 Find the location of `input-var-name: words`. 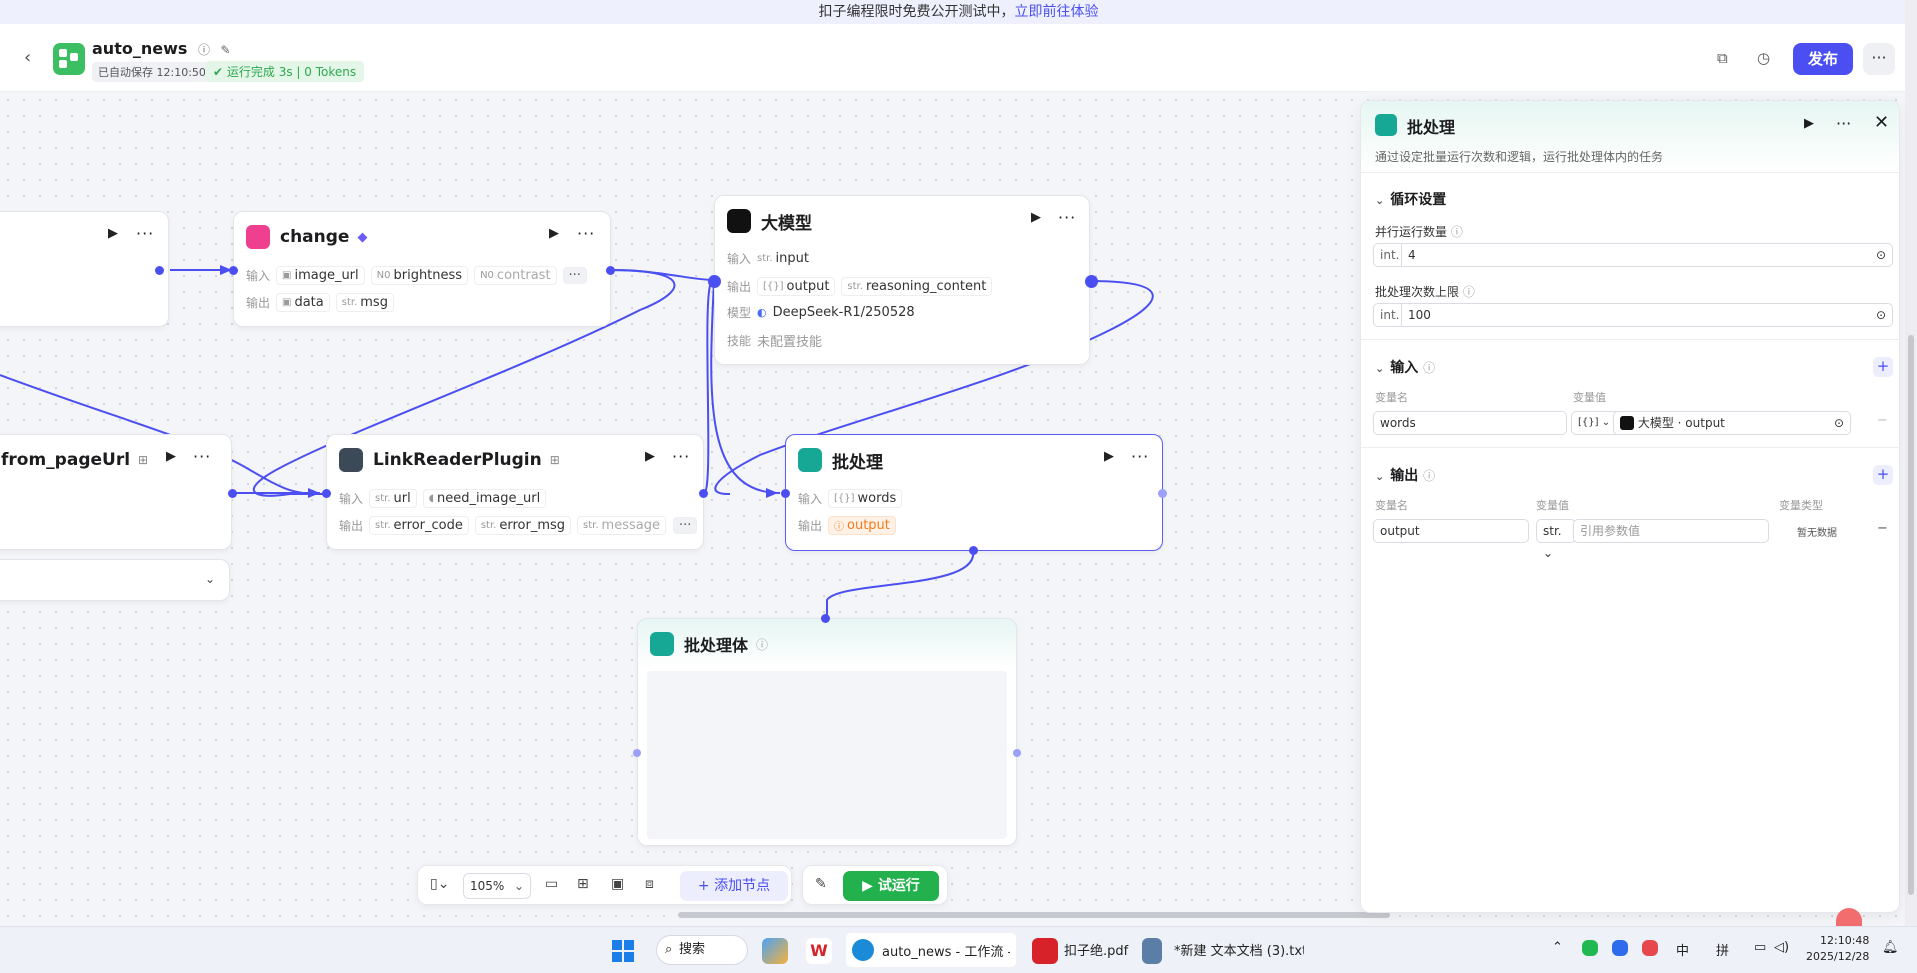

input-var-name: words is located at coordinates (1470, 423).